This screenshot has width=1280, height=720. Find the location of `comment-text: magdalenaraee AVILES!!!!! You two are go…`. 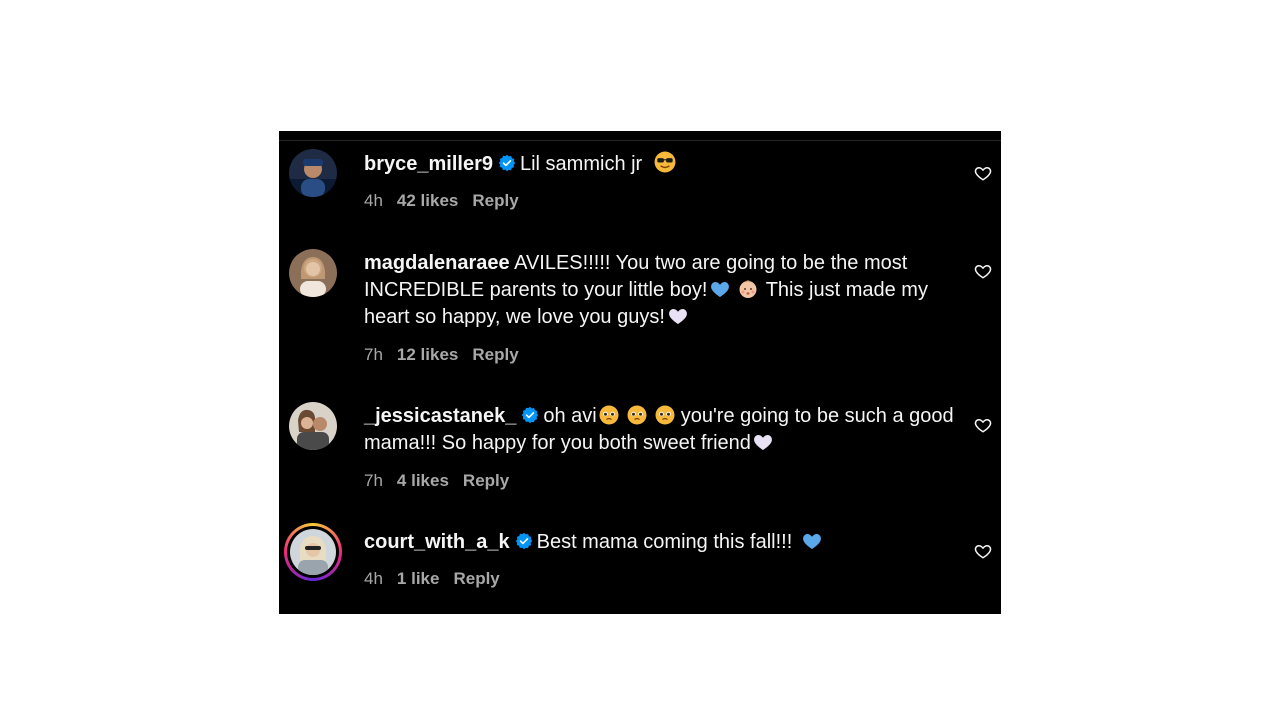

comment-text: magdalenaraee AVILES!!!!! You two are go… is located at coordinates (659, 290).